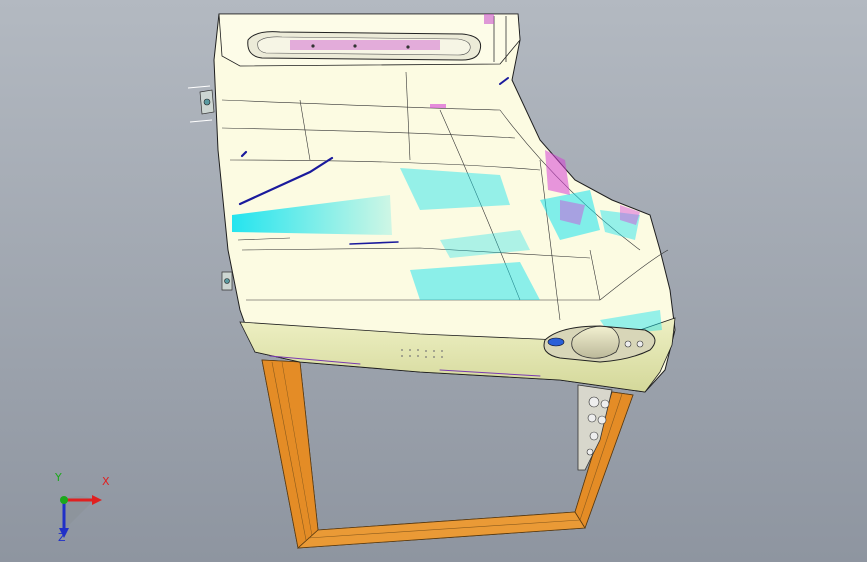 This screenshot has height=562, width=867. I want to click on x-axis-label: X, so click(106, 481).